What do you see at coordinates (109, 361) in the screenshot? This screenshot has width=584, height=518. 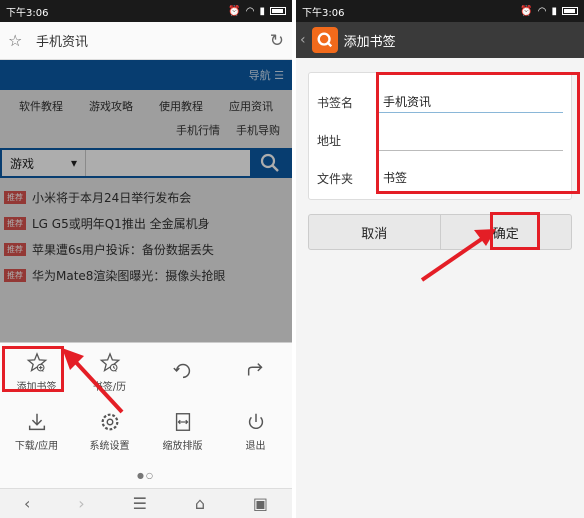 I see `bookmark-history-icon` at bounding box center [109, 361].